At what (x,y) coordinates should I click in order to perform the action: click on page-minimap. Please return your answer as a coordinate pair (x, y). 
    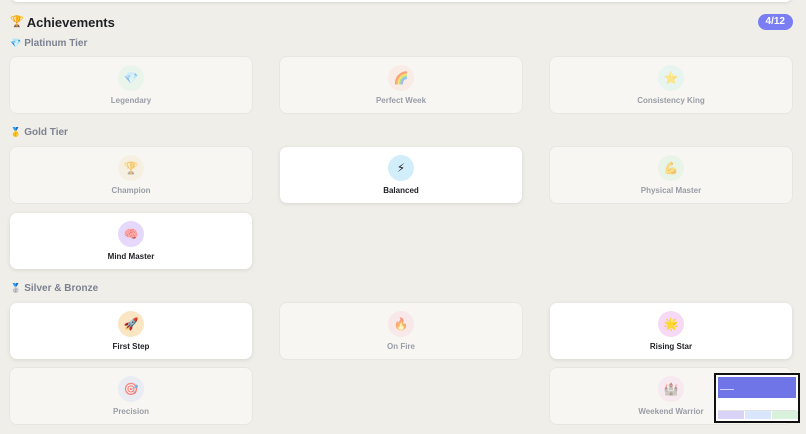
    Looking at the image, I should click on (757, 398).